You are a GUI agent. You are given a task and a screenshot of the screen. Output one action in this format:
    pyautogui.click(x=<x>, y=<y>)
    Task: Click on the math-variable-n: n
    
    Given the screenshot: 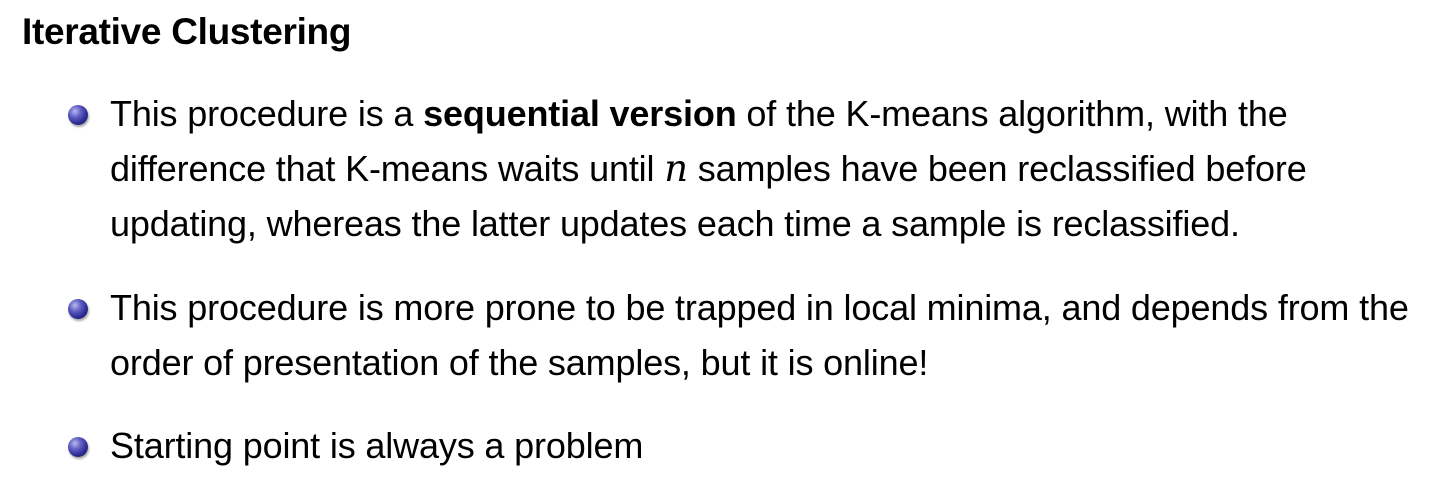 What is the action you would take?
    pyautogui.click(x=676, y=168)
    